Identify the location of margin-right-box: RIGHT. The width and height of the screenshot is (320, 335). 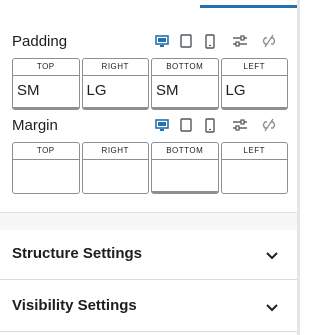
(115, 168).